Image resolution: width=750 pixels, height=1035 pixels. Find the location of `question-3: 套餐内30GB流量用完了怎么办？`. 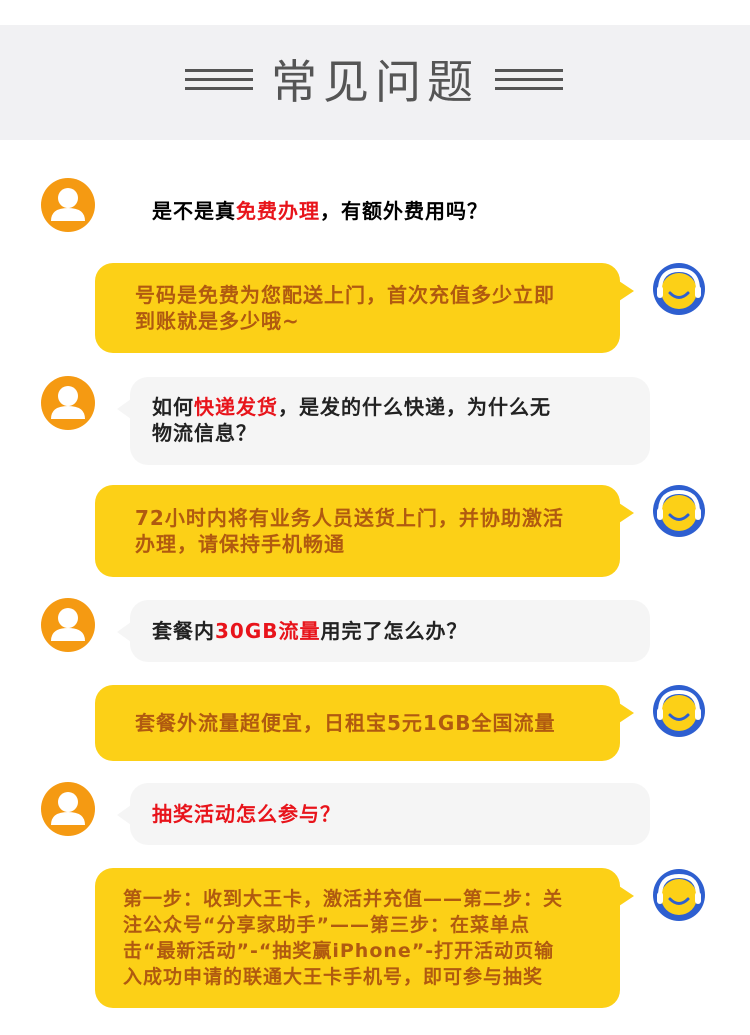

question-3: 套餐内30GB流量用完了怎么办？ is located at coordinates (383, 631).